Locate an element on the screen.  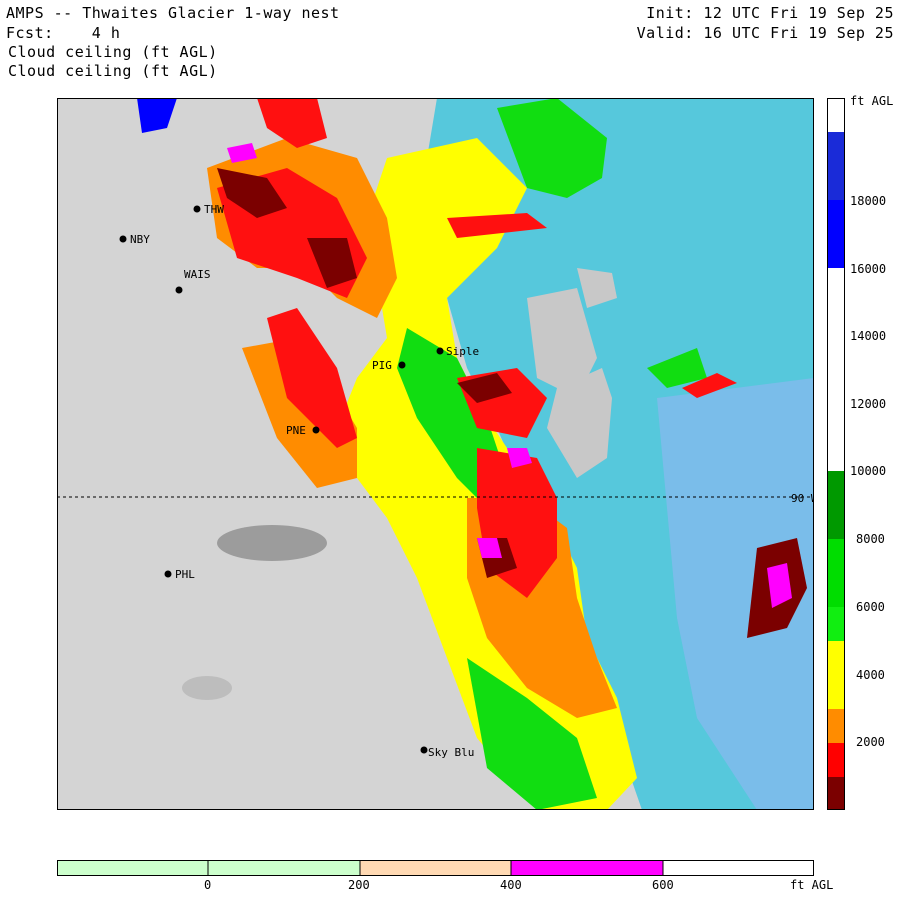
station-label-skyblu: Sky Blu is located at coordinates (451, 752).